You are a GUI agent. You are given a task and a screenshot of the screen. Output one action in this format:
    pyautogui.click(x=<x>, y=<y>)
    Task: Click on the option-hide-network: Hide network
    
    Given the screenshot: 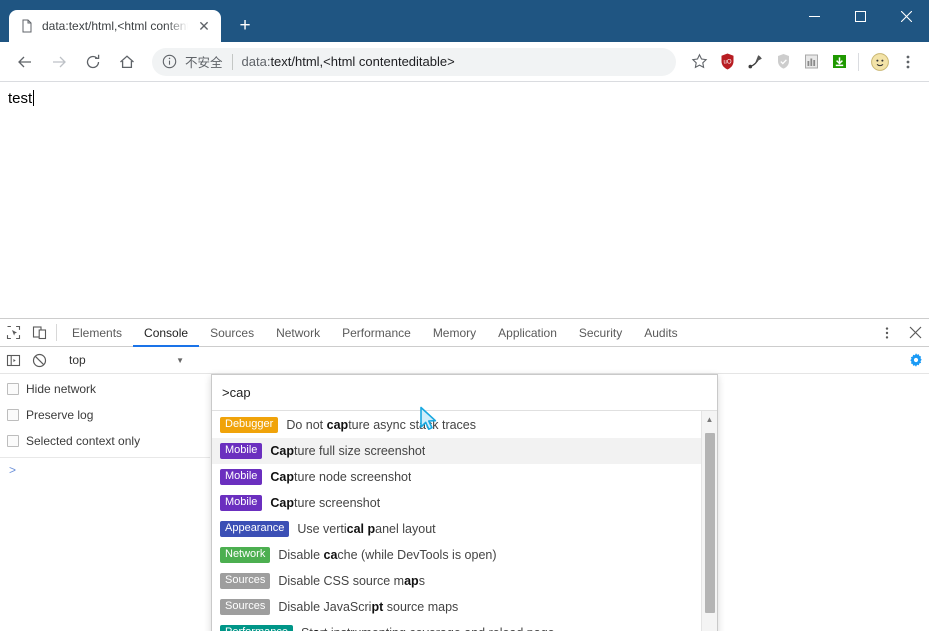 What is the action you would take?
    pyautogui.click(x=105, y=389)
    